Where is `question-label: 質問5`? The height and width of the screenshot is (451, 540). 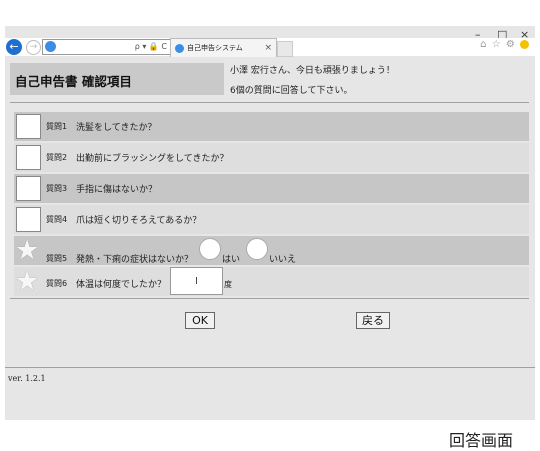 question-label: 質問5 is located at coordinates (57, 258).